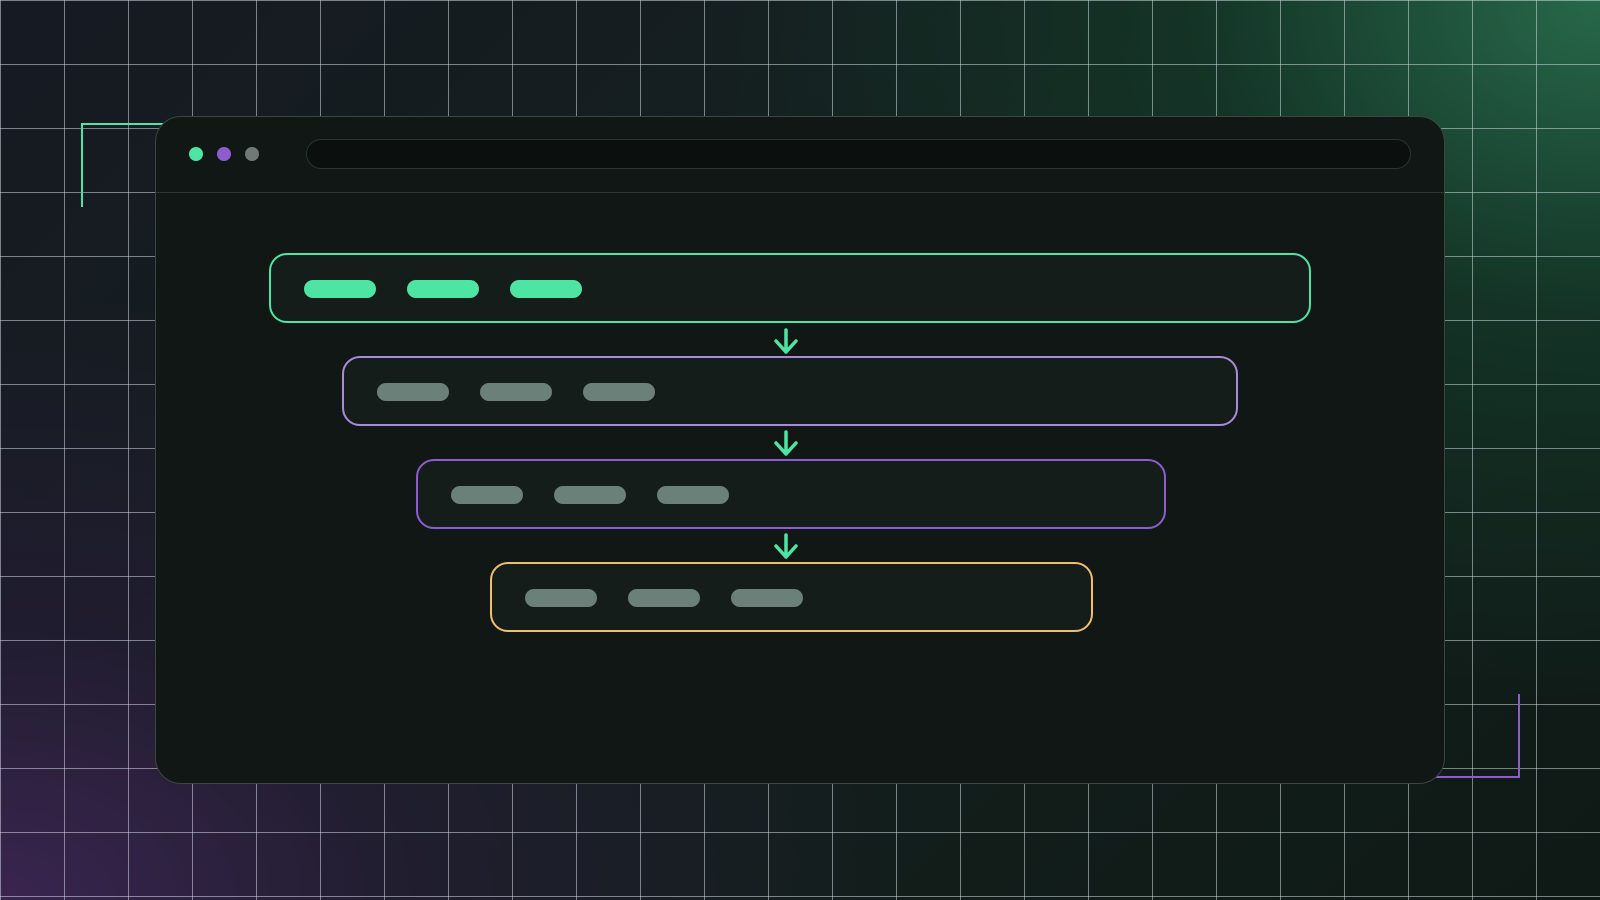 This screenshot has width=1600, height=900. Describe the element at coordinates (252, 154) in the screenshot. I see `gray-dot-icon` at that location.